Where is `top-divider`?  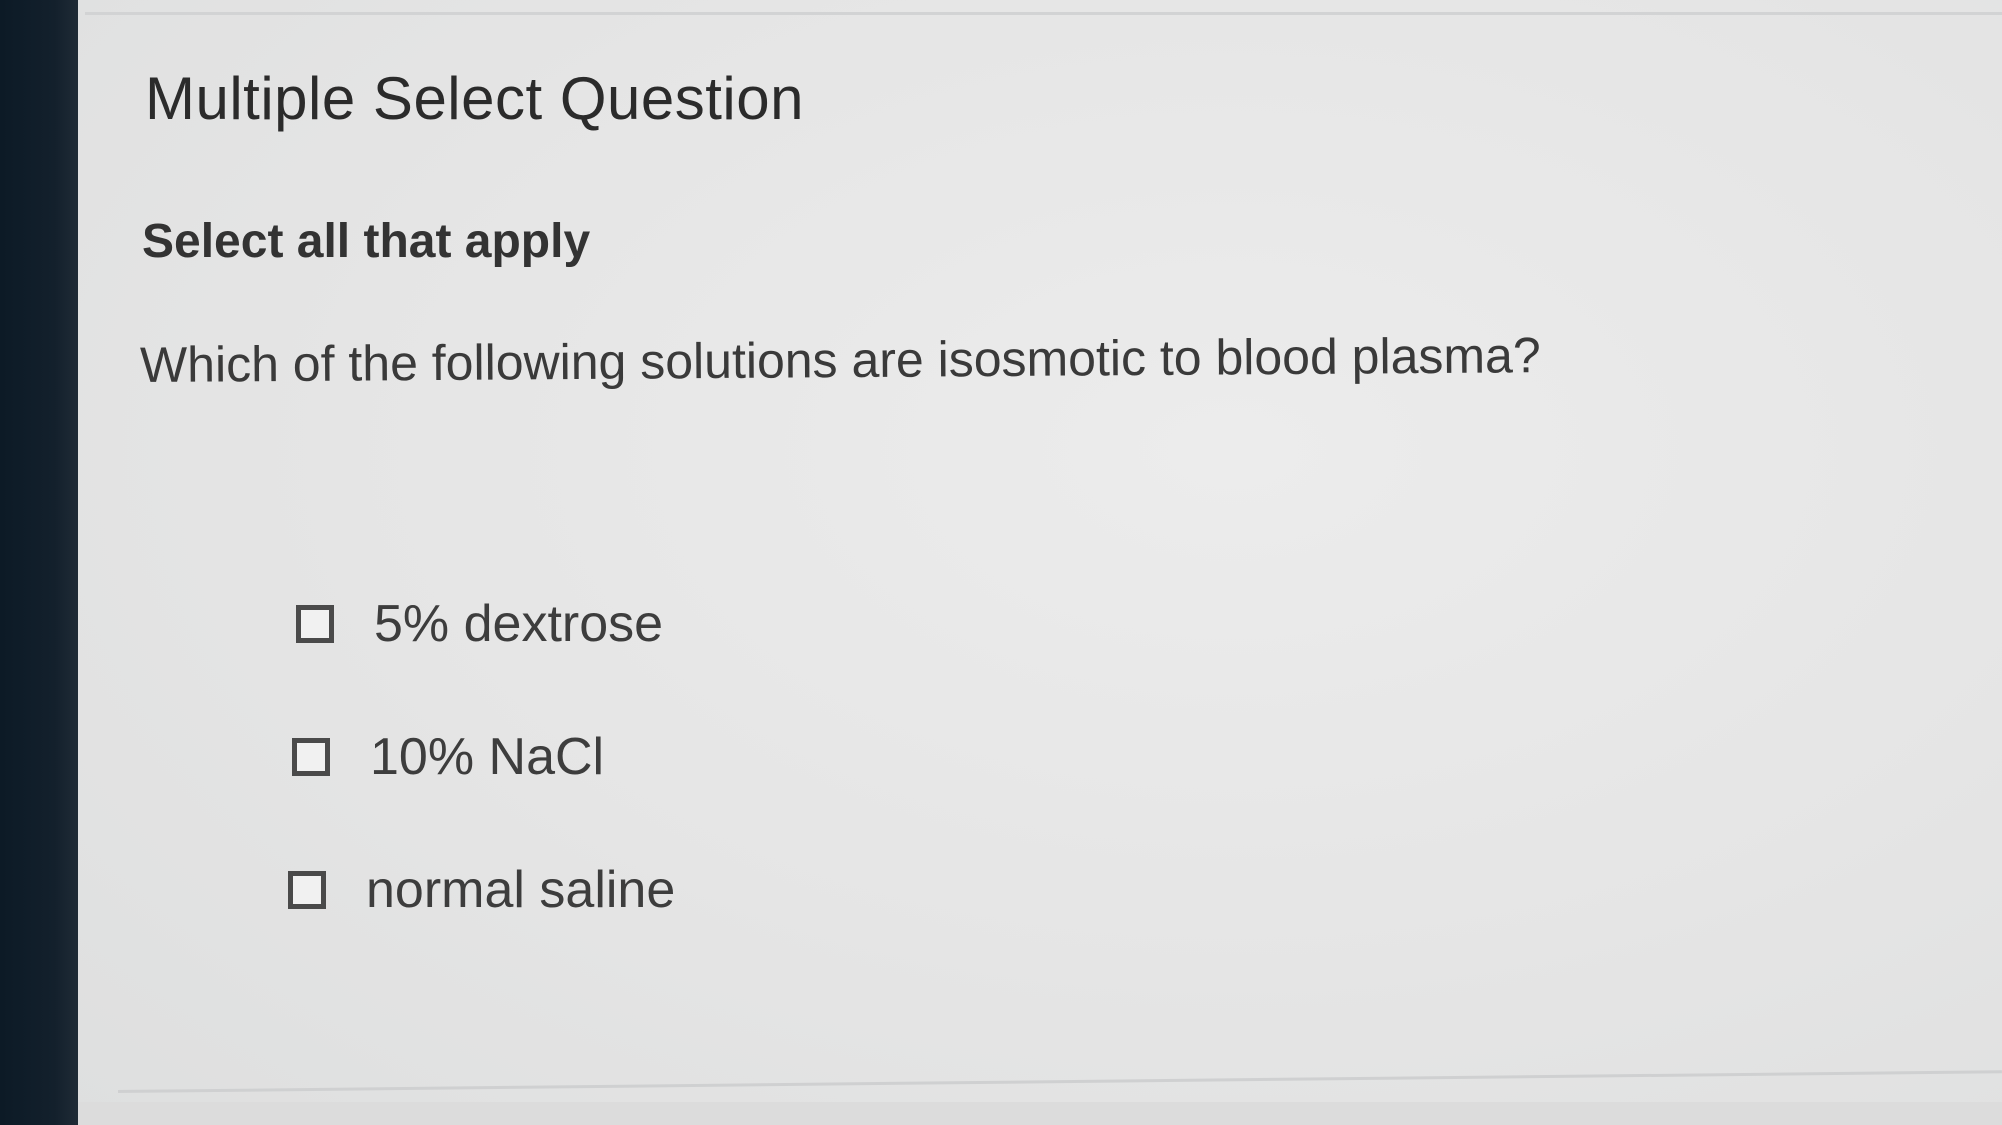 top-divider is located at coordinates (1043, 13).